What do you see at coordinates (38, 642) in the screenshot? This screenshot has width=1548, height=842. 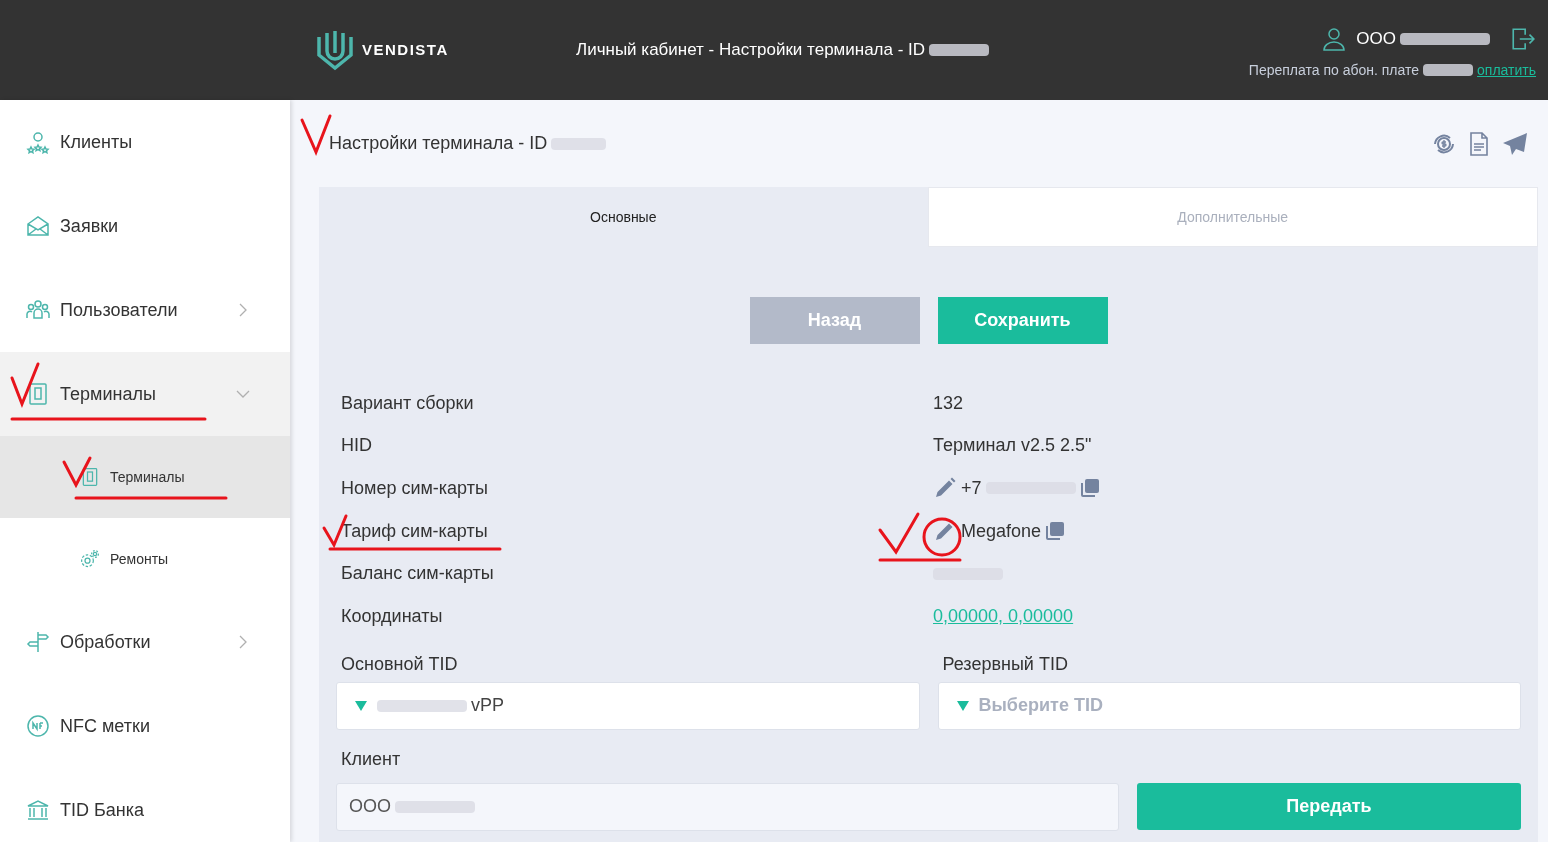 I see `signpost-icon` at bounding box center [38, 642].